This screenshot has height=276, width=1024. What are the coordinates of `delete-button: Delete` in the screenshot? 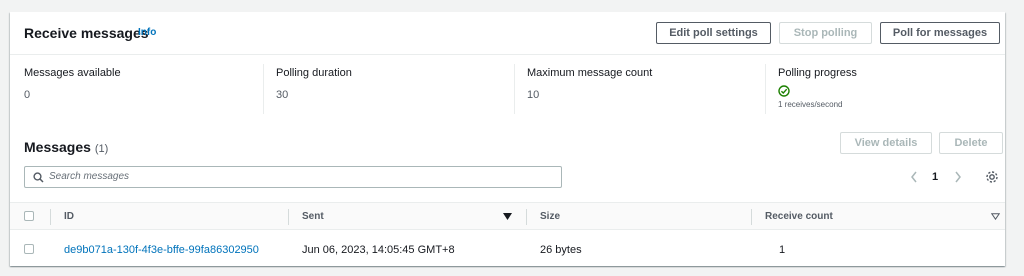 It's located at (971, 143).